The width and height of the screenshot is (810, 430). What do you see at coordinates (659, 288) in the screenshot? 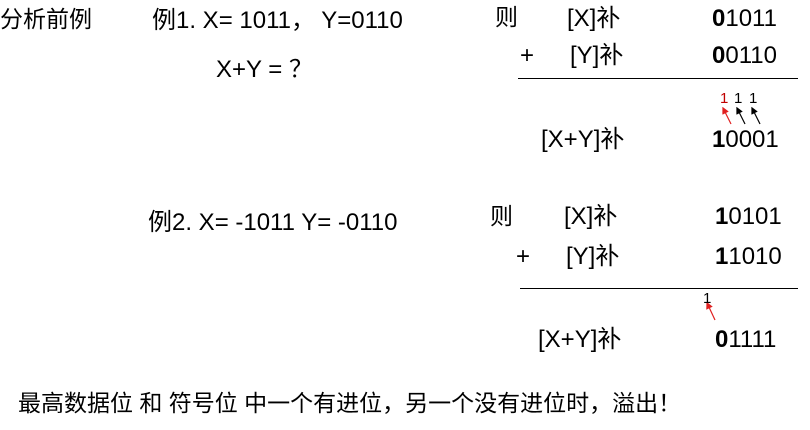
I see `example2-sum-line` at bounding box center [659, 288].